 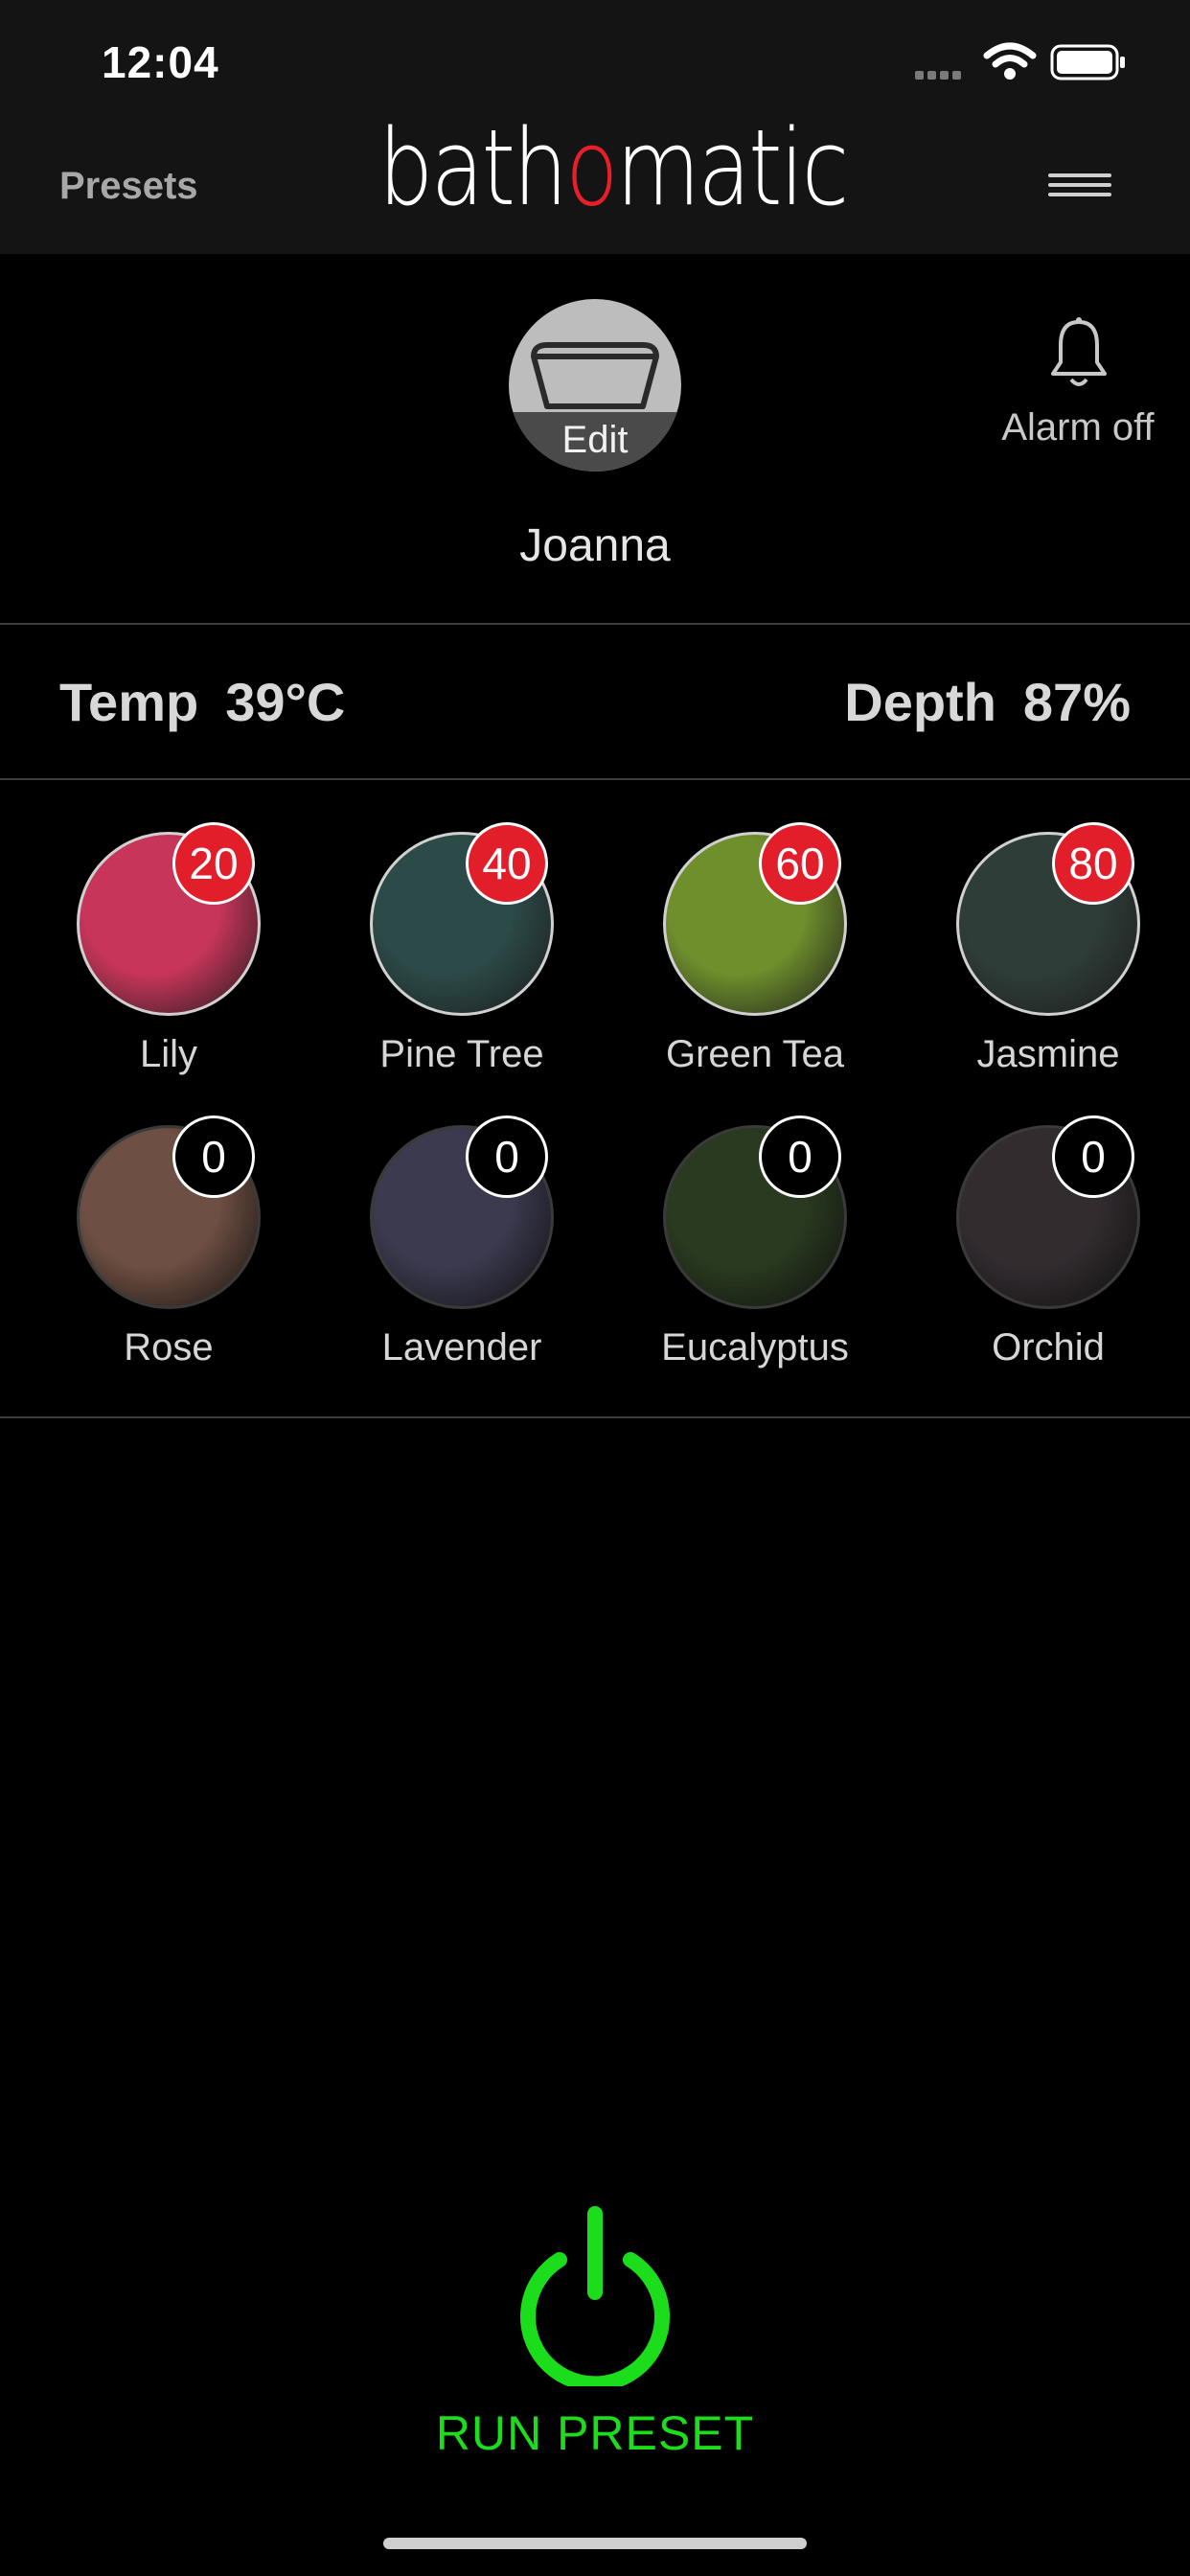 What do you see at coordinates (473, 167) in the screenshot?
I see `logo-text-start: bath` at bounding box center [473, 167].